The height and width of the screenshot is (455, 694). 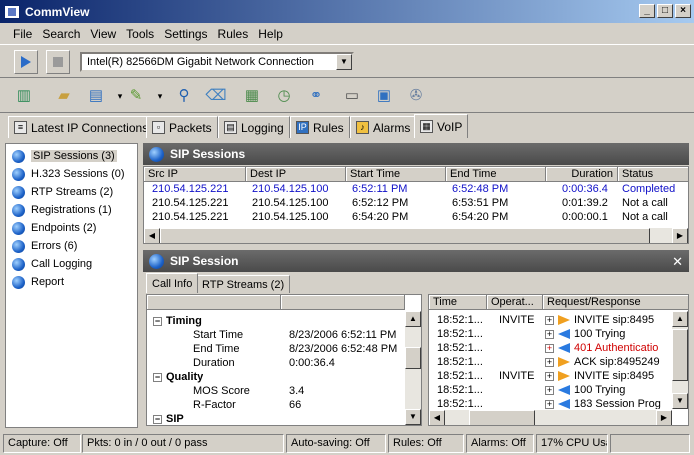 What do you see at coordinates (136, 96) in the screenshot?
I see `rule-icon: ✎` at bounding box center [136, 96].